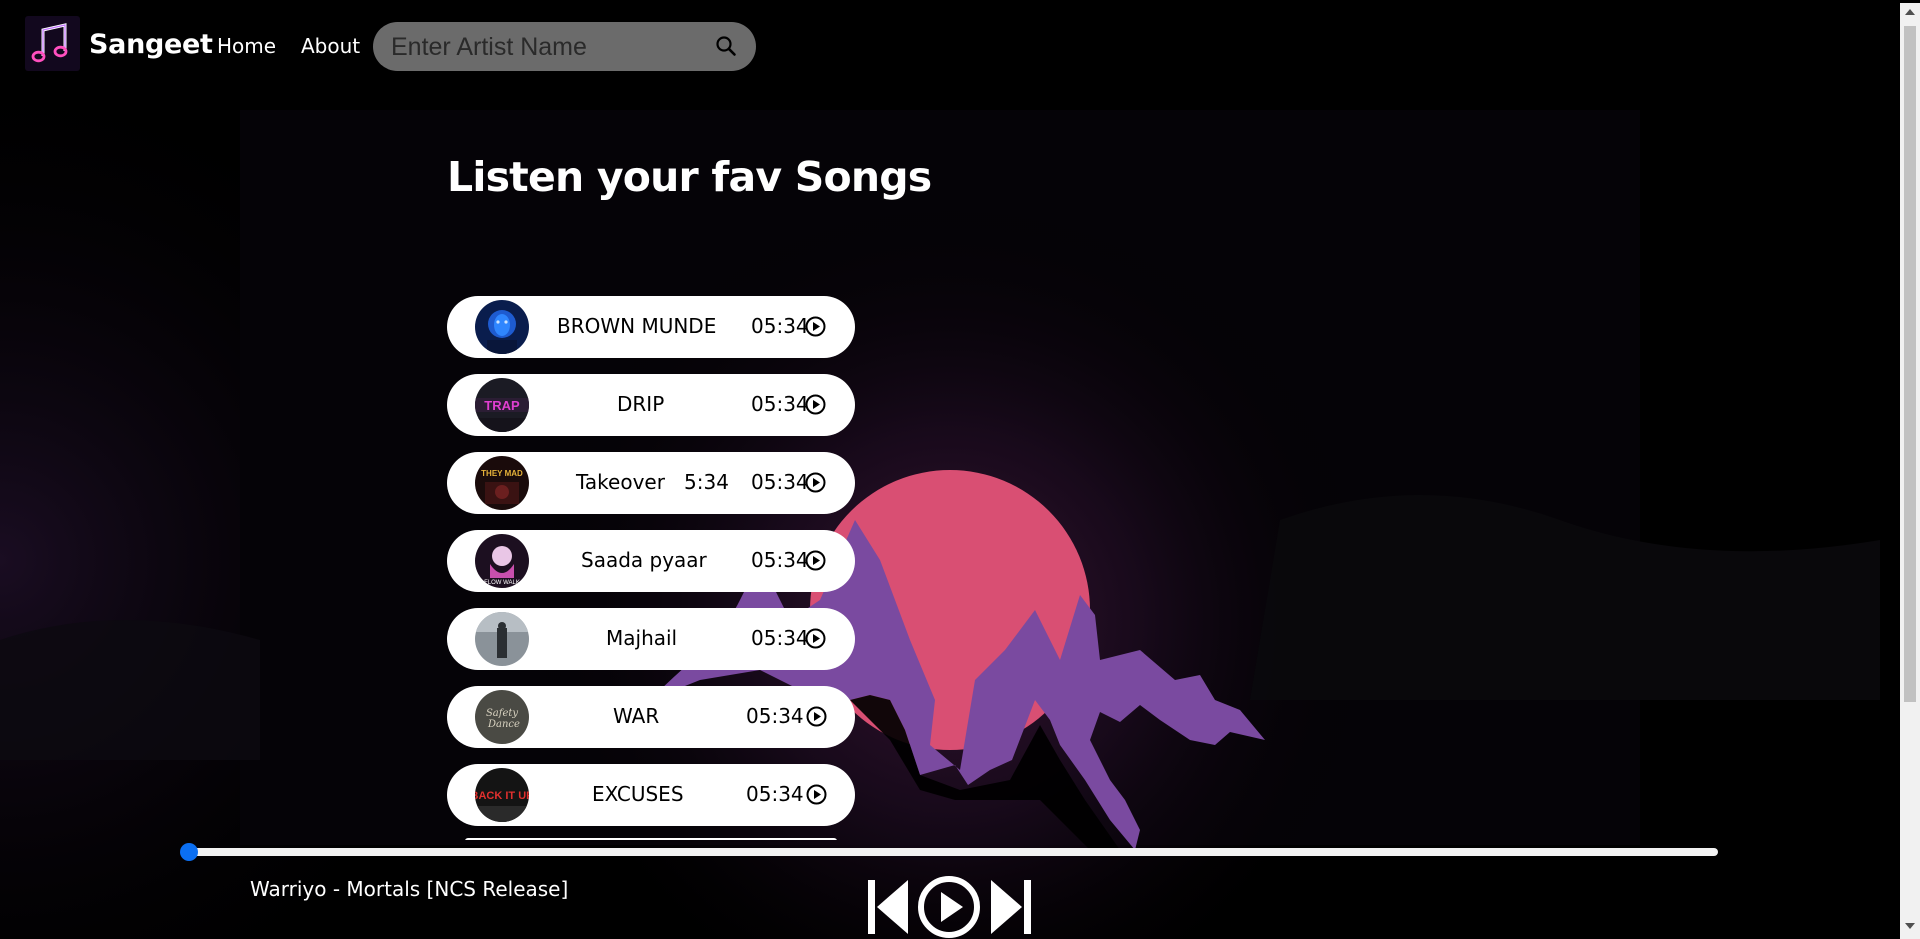 The height and width of the screenshot is (939, 1920). I want to click on brand-name: Sangeet, so click(151, 44).